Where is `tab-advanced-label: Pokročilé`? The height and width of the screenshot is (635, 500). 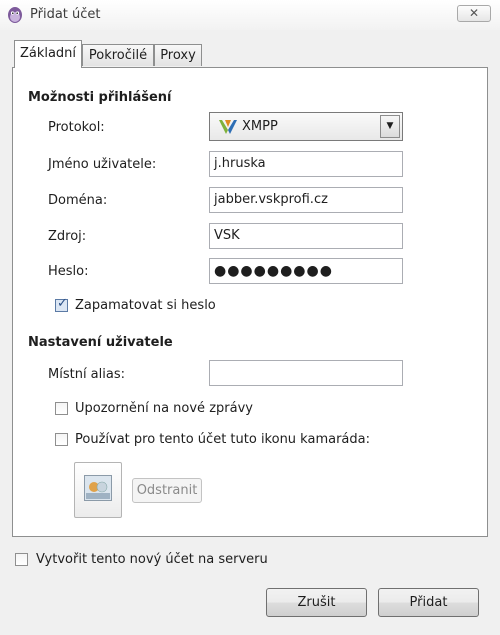 tab-advanced-label: Pokročilé is located at coordinates (118, 55).